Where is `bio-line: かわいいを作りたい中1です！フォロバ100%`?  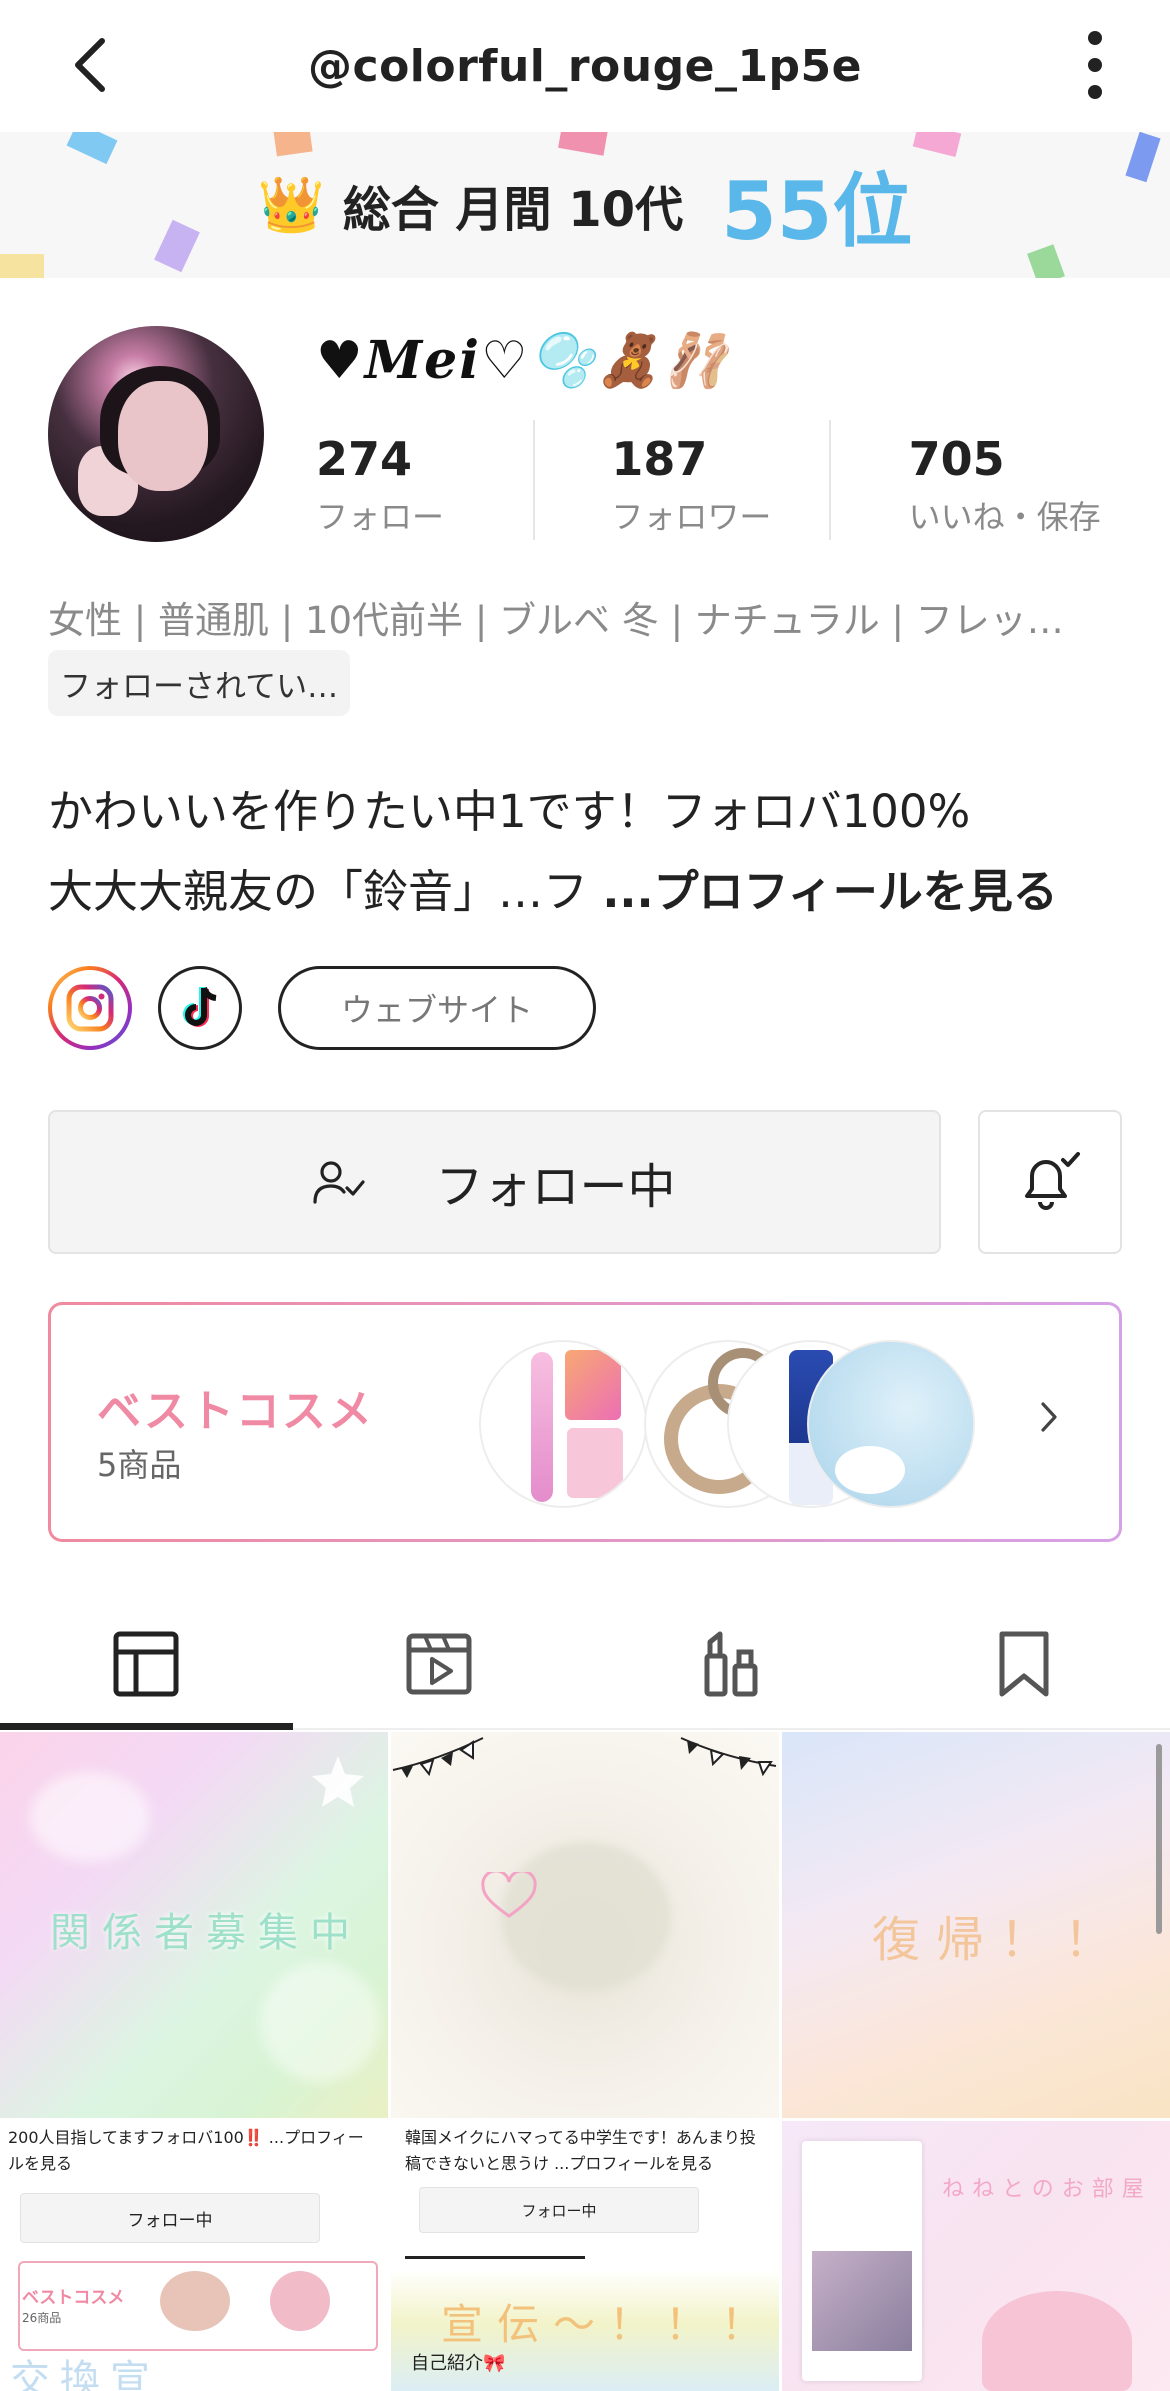 bio-line: かわいいを作りたい中1です！フォロバ100% is located at coordinates (509, 811).